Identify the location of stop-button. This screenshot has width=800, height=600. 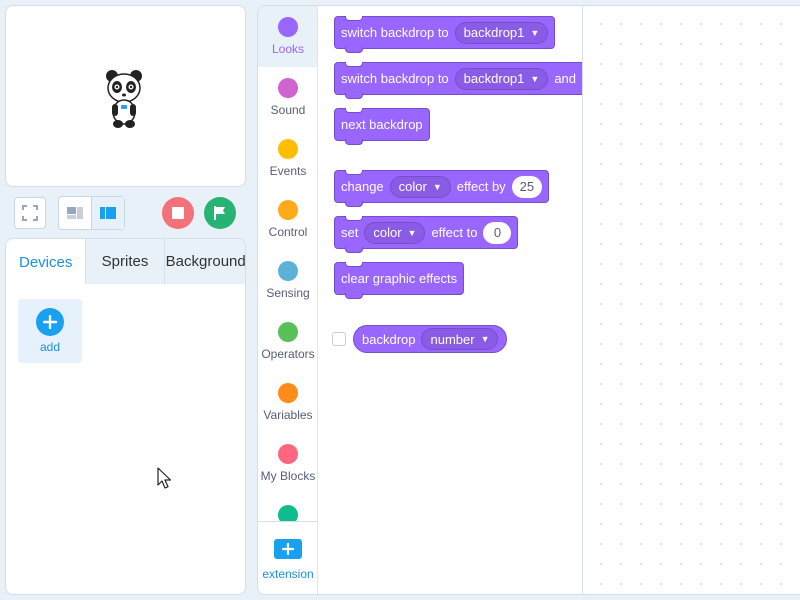
(178, 213).